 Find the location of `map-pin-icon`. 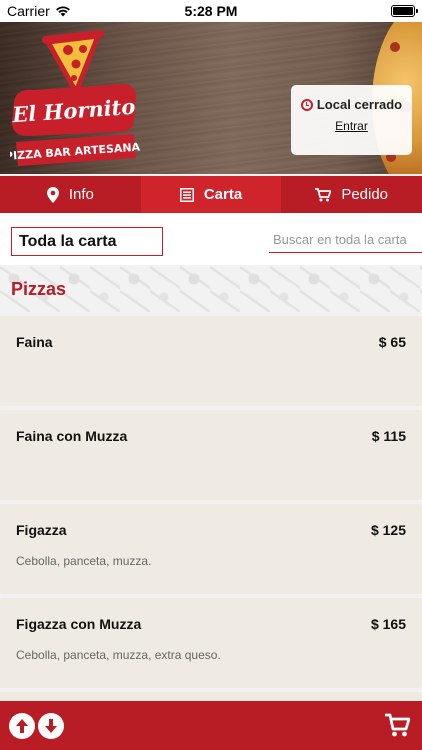

map-pin-icon is located at coordinates (52, 194).